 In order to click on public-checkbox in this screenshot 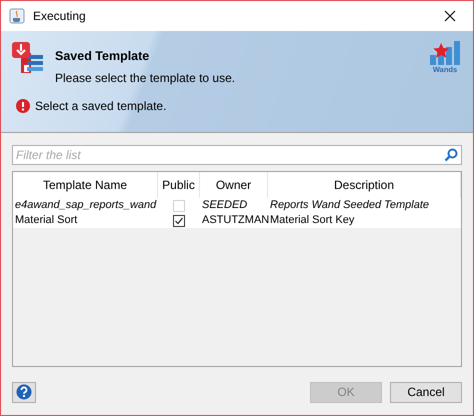, I will do `click(179, 220)`.